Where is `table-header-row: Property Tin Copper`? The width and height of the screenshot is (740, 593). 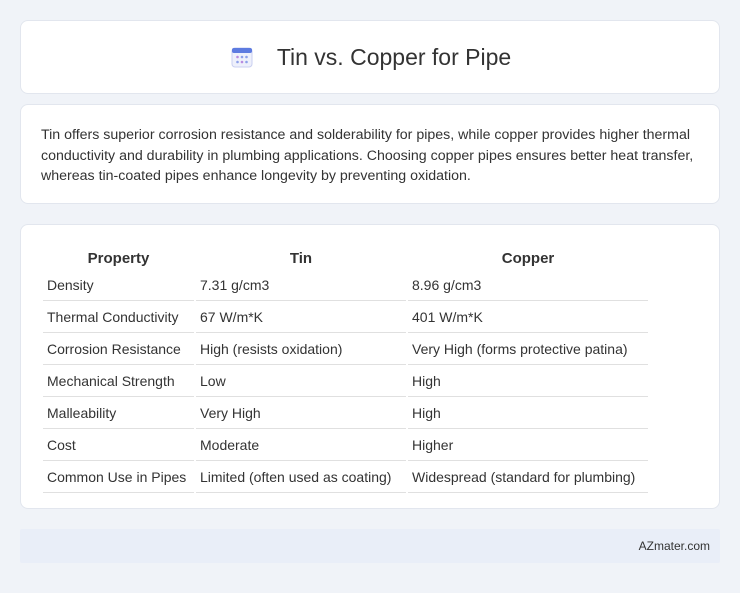
table-header-row: Property Tin Copper is located at coordinates (345, 258).